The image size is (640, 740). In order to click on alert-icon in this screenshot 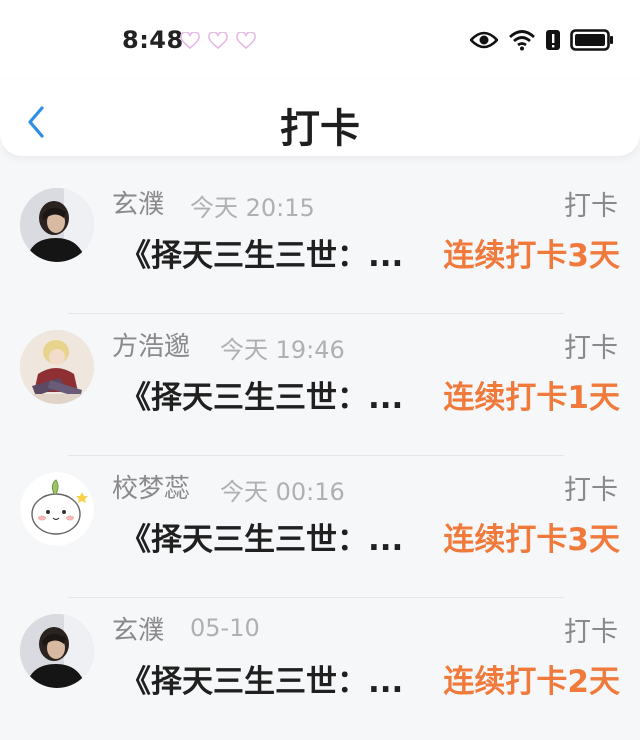, I will do `click(553, 40)`.